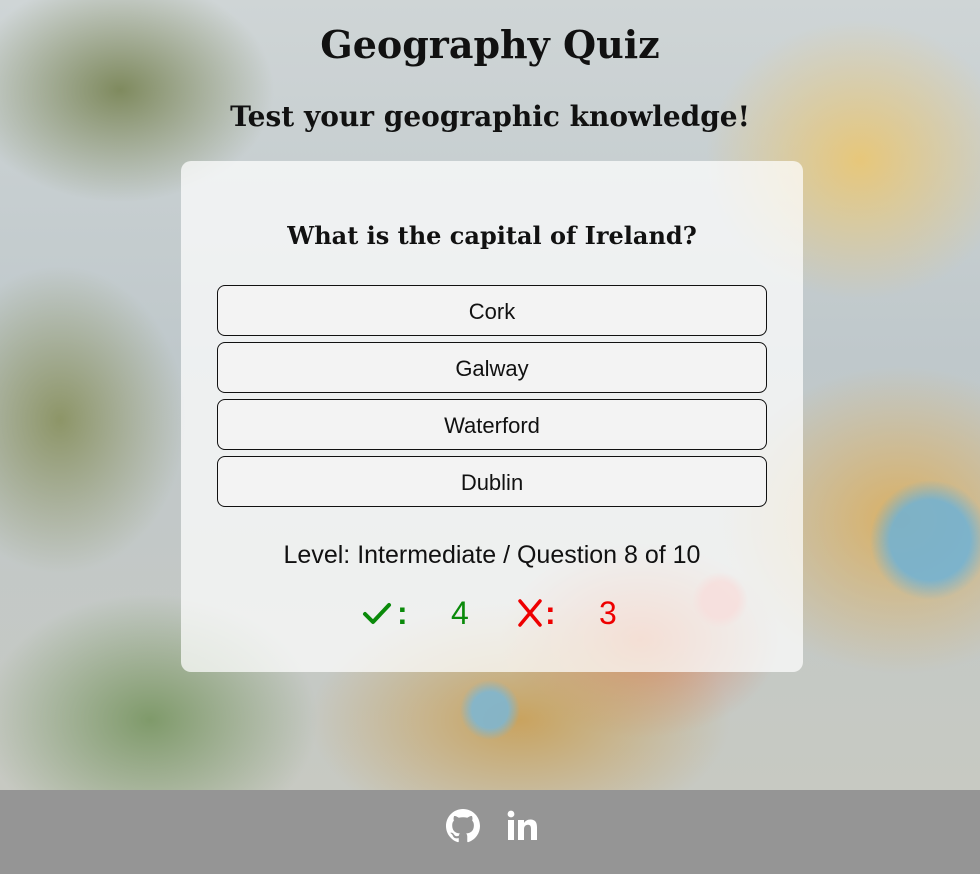 This screenshot has width=980, height=874. I want to click on page-footer, so click(490, 832).